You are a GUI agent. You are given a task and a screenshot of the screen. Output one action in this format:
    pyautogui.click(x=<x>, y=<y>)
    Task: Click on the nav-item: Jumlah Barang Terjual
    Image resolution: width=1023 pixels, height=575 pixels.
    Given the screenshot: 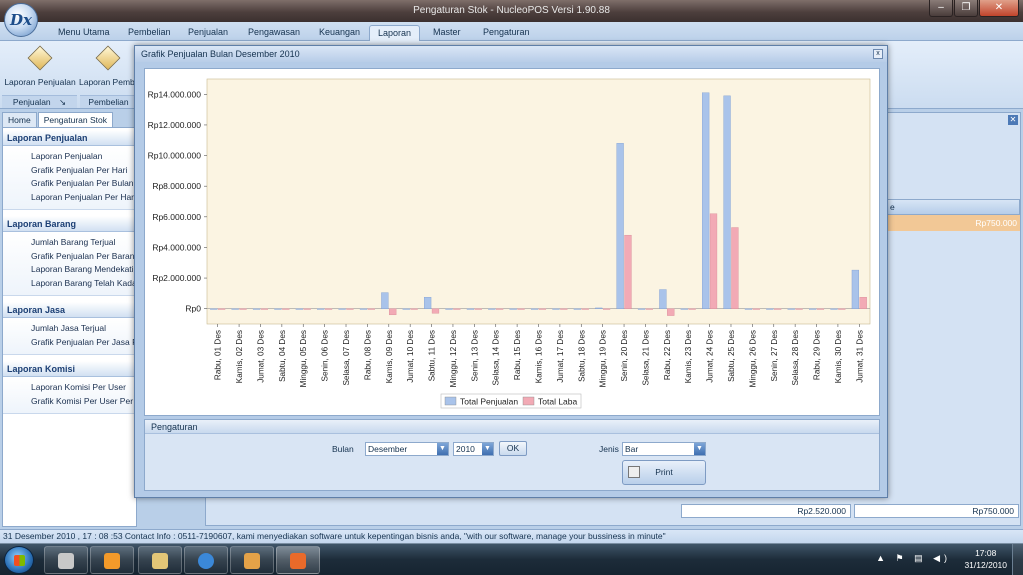 What is the action you would take?
    pyautogui.click(x=69, y=243)
    